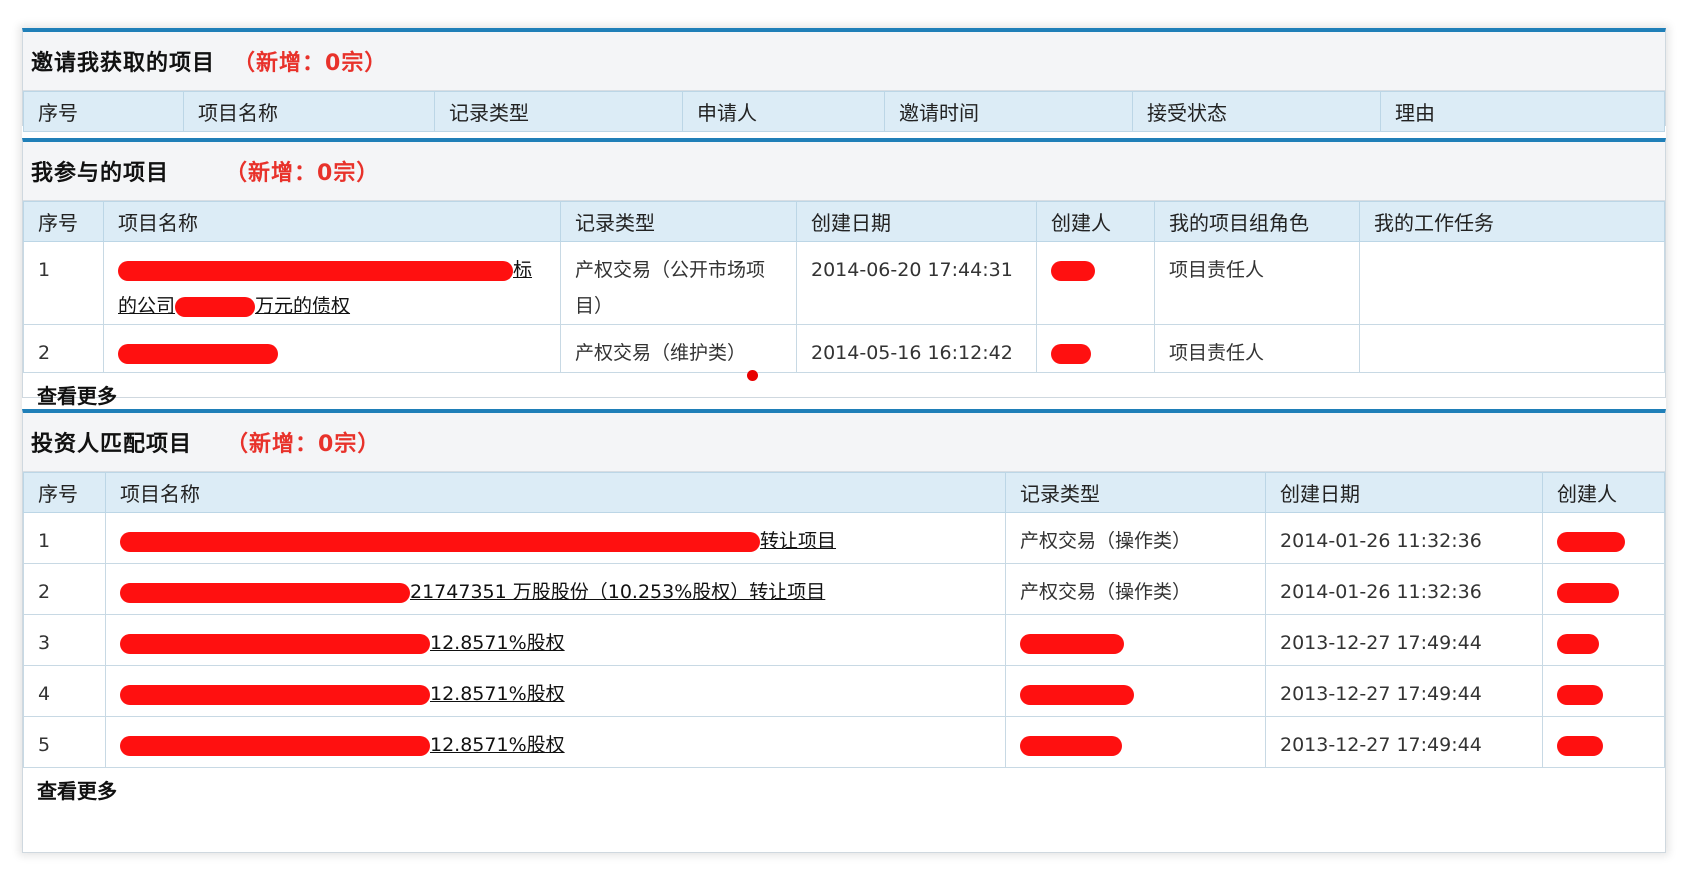  Describe the element at coordinates (844, 789) in the screenshot. I see `view-more-link: 查看更多` at that location.